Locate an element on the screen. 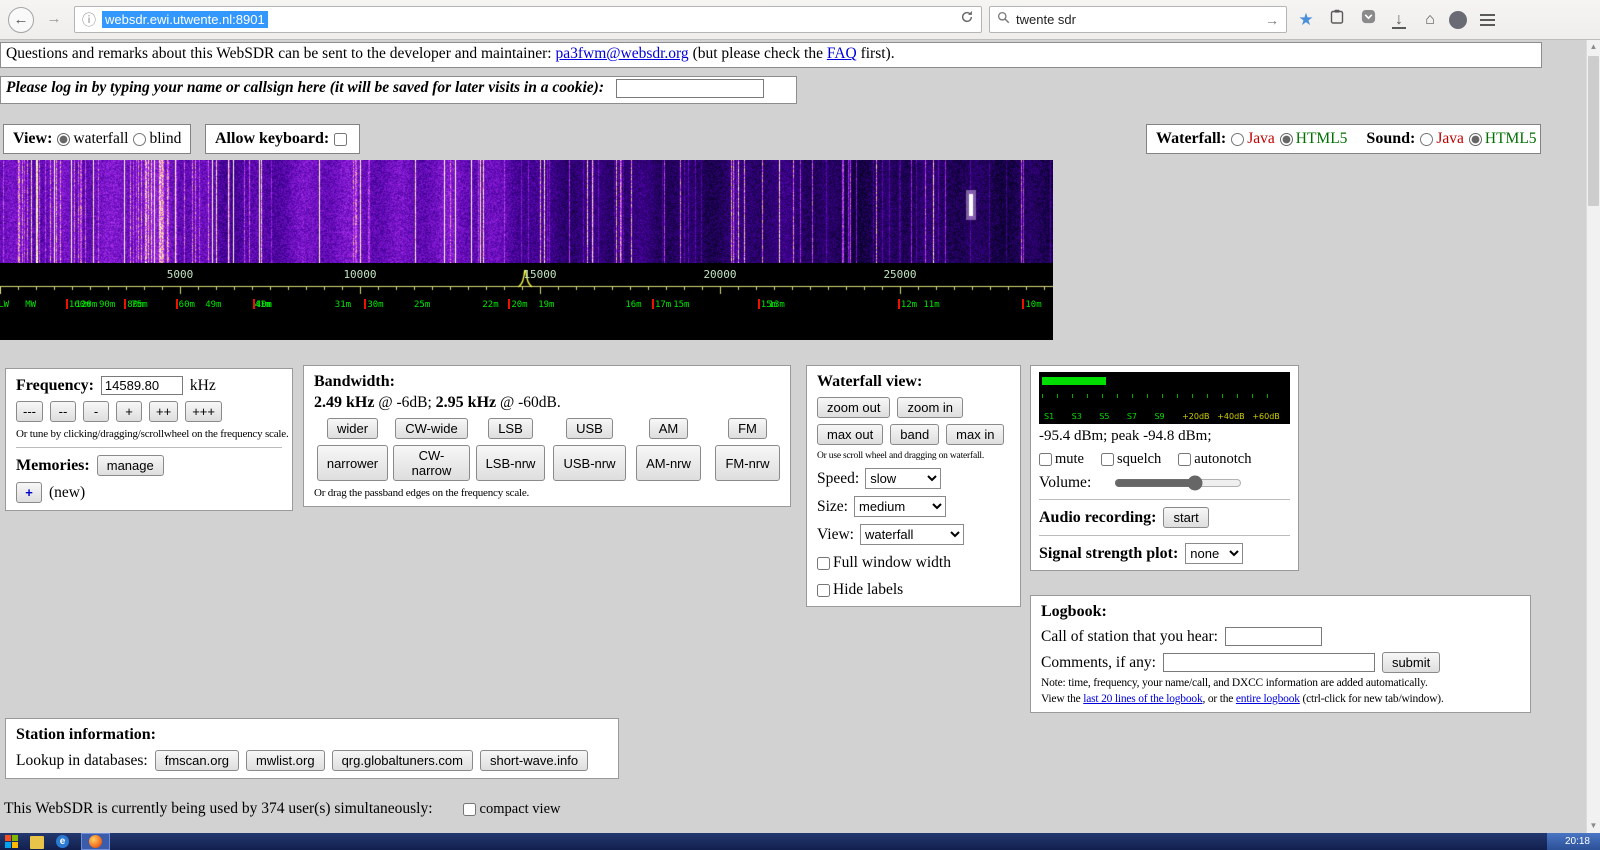 The width and height of the screenshot is (1600, 850). bandwidth-button-usb: USB is located at coordinates (589, 428).